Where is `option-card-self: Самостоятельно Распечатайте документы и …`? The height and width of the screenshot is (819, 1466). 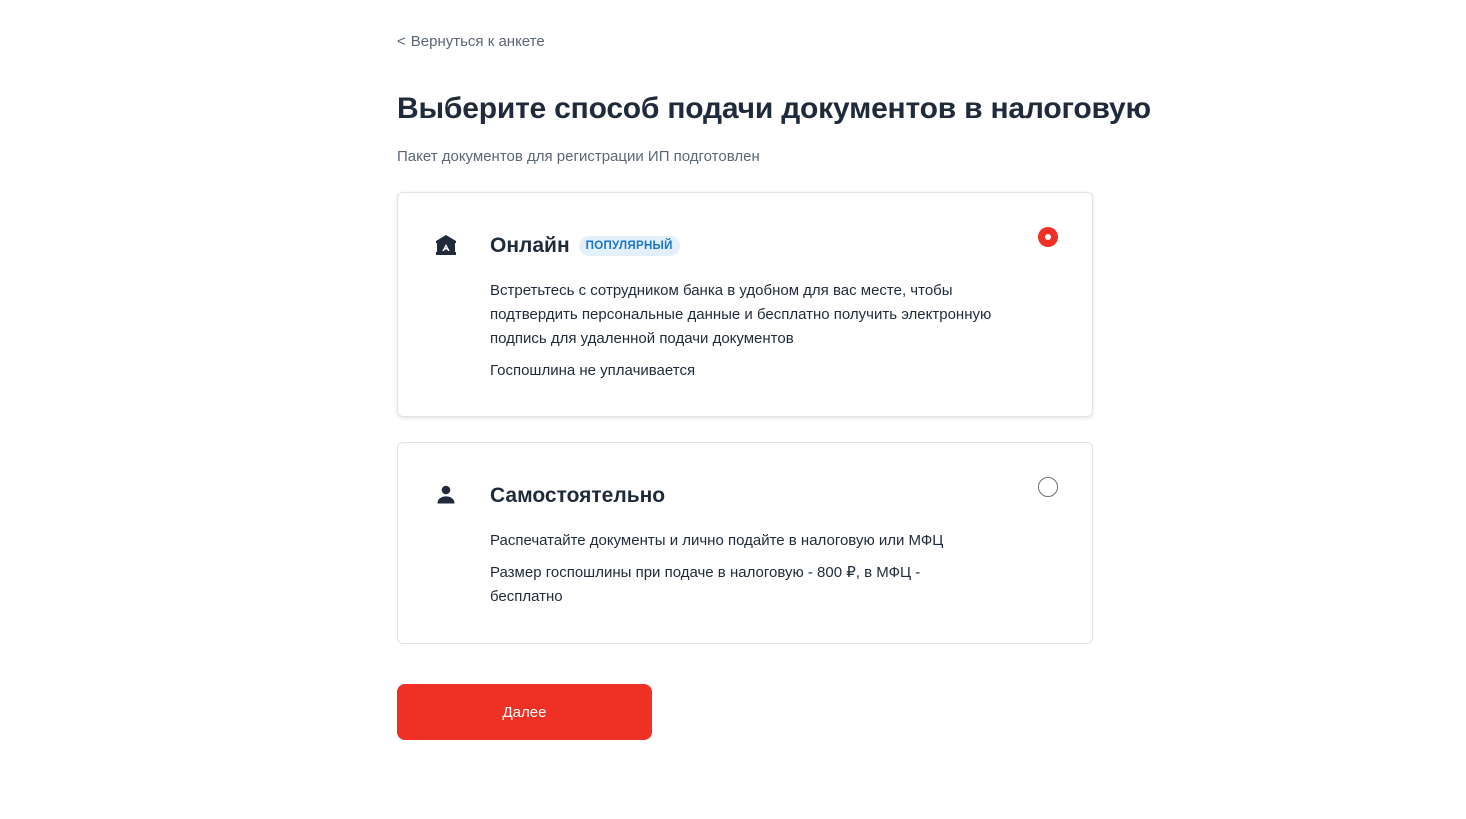 option-card-self: Самостоятельно Распечатайте документы и … is located at coordinates (745, 543).